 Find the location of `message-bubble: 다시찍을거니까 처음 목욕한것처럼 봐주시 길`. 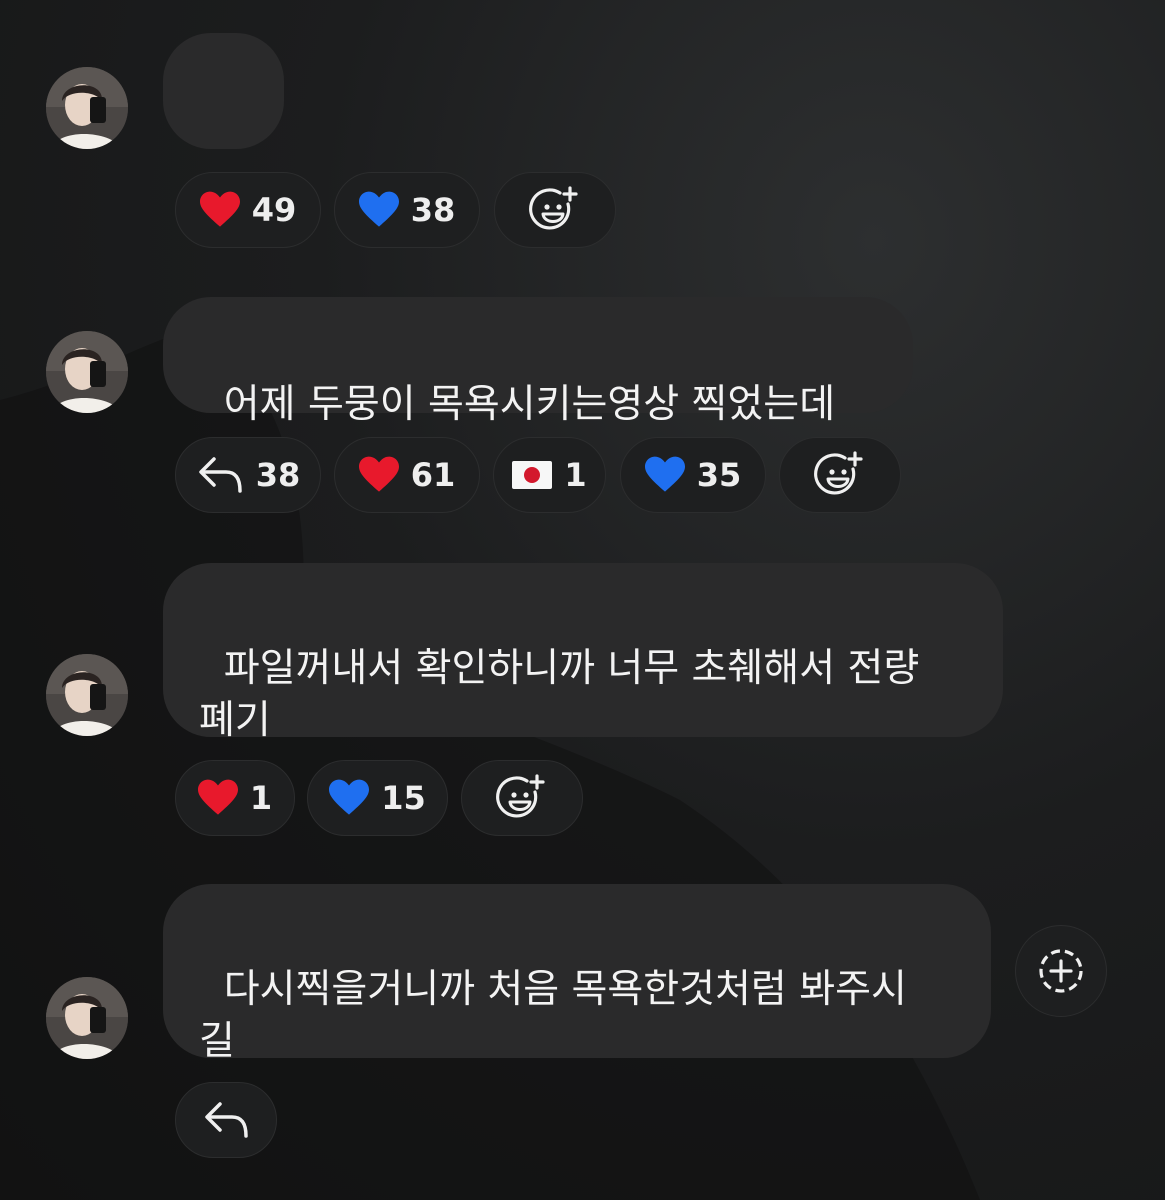

message-bubble: 다시찍을거니까 처음 목욕한것처럼 봐주시 길 is located at coordinates (577, 974).